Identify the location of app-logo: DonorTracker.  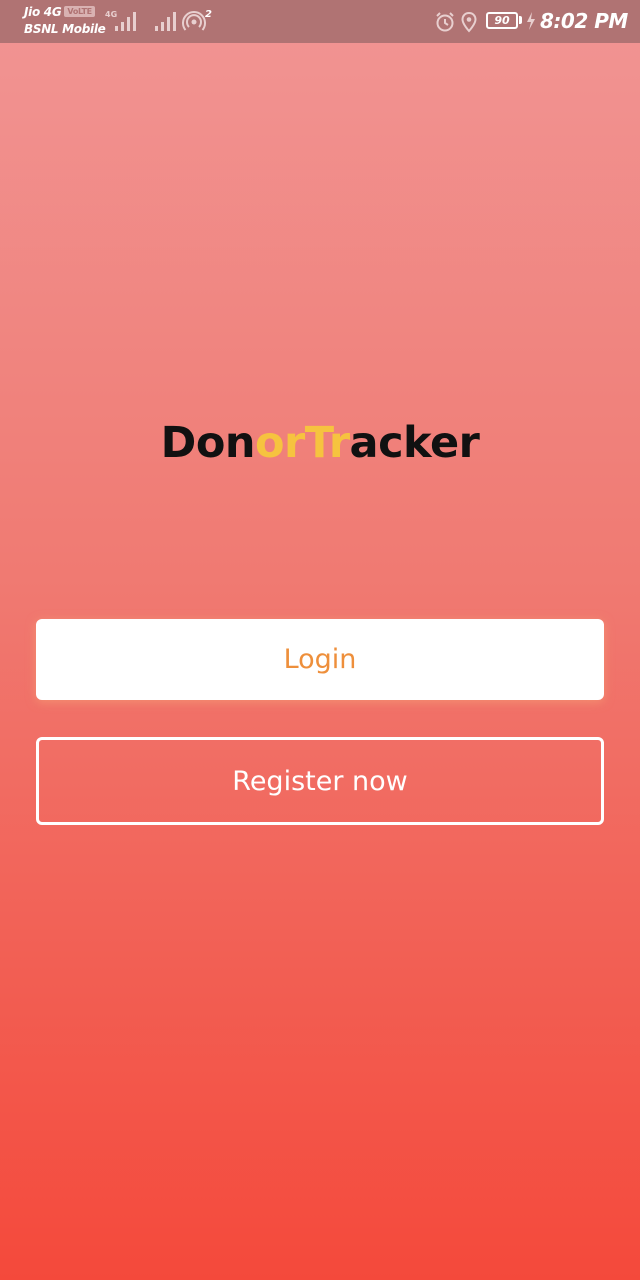
(320, 443).